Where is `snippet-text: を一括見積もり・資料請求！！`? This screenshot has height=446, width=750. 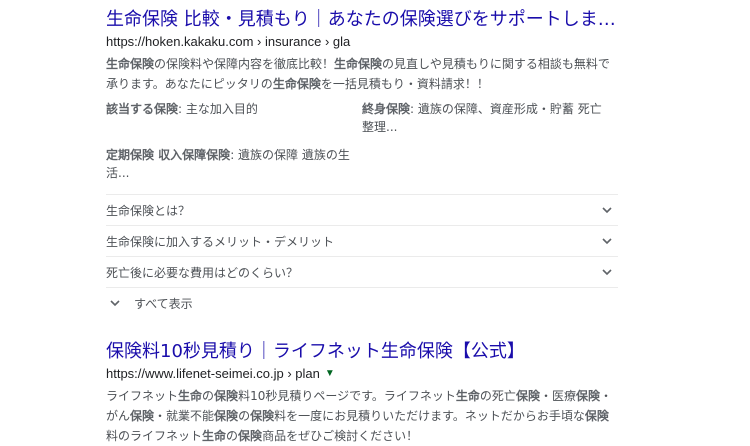
snippet-text: を一括見積もり・資料請求！！ is located at coordinates (404, 84).